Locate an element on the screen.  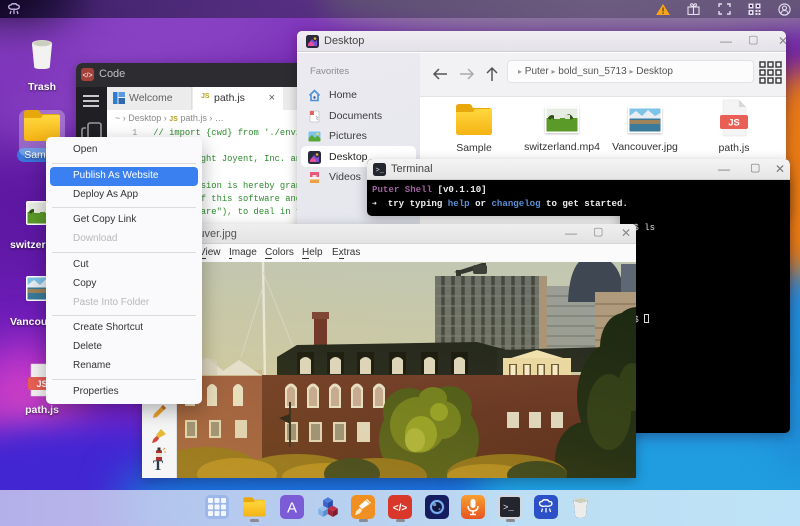
svg-text: JS is located at coordinates (734, 123).